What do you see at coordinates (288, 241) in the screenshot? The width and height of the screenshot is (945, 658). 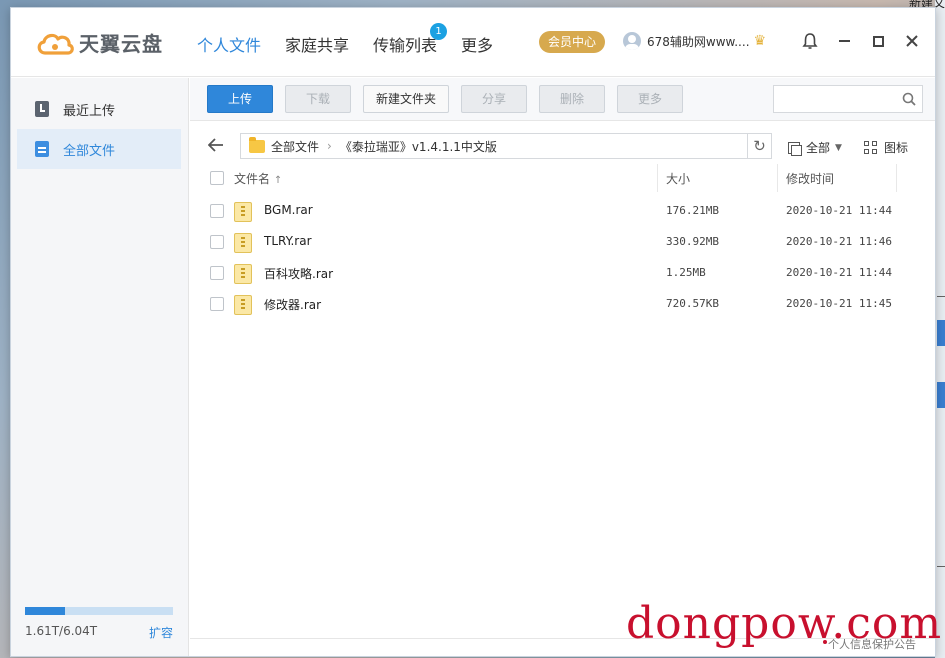 I see `file-name: TLRY.rar` at bounding box center [288, 241].